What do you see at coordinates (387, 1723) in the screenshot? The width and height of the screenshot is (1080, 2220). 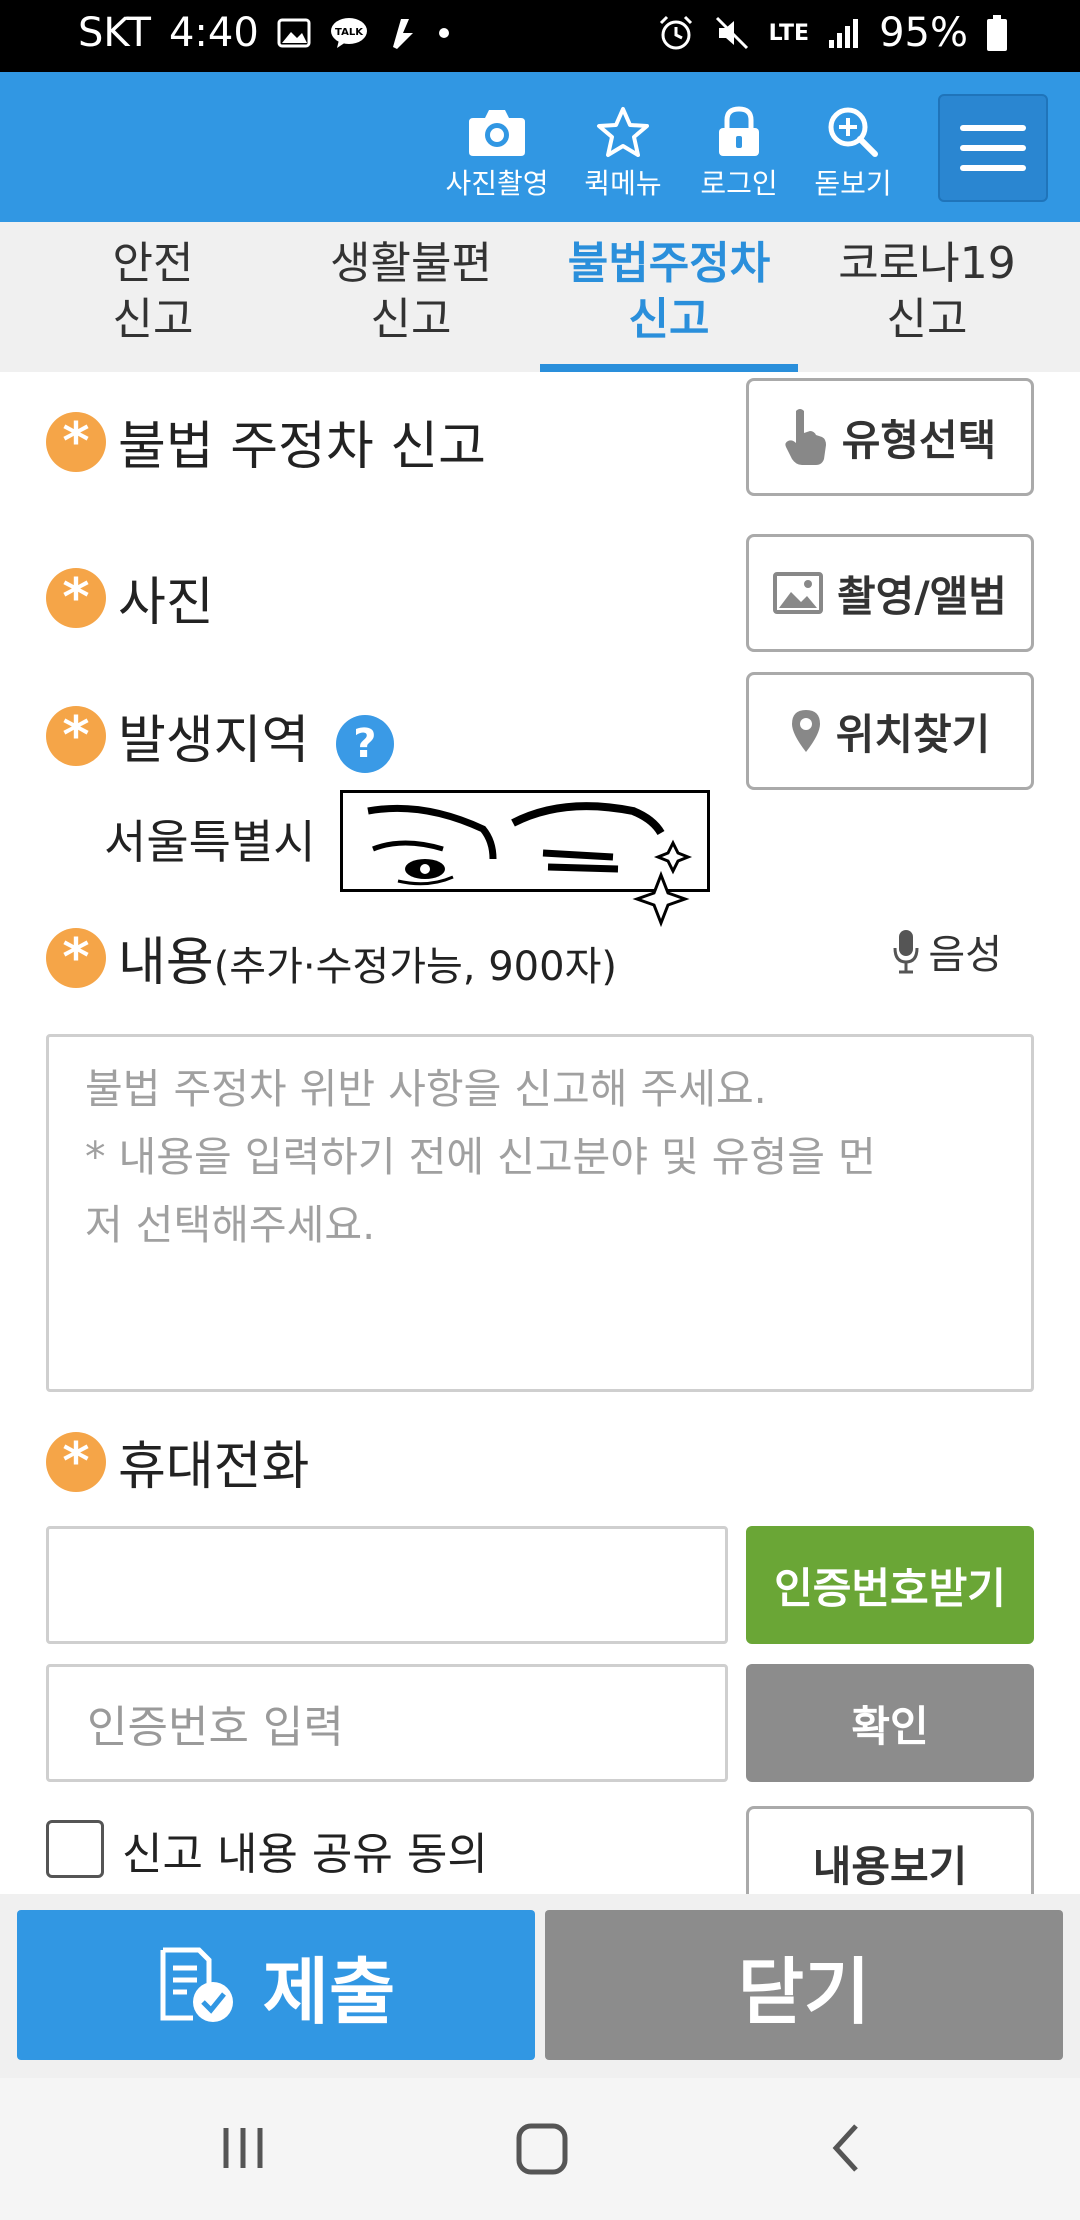 I see `auth-code-input: 인증번호 입력` at bounding box center [387, 1723].